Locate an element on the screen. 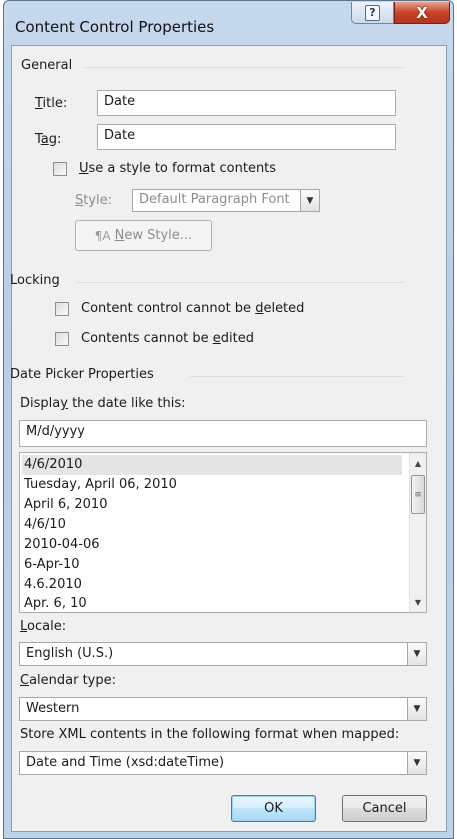  help-button: ? is located at coordinates (372, 13).